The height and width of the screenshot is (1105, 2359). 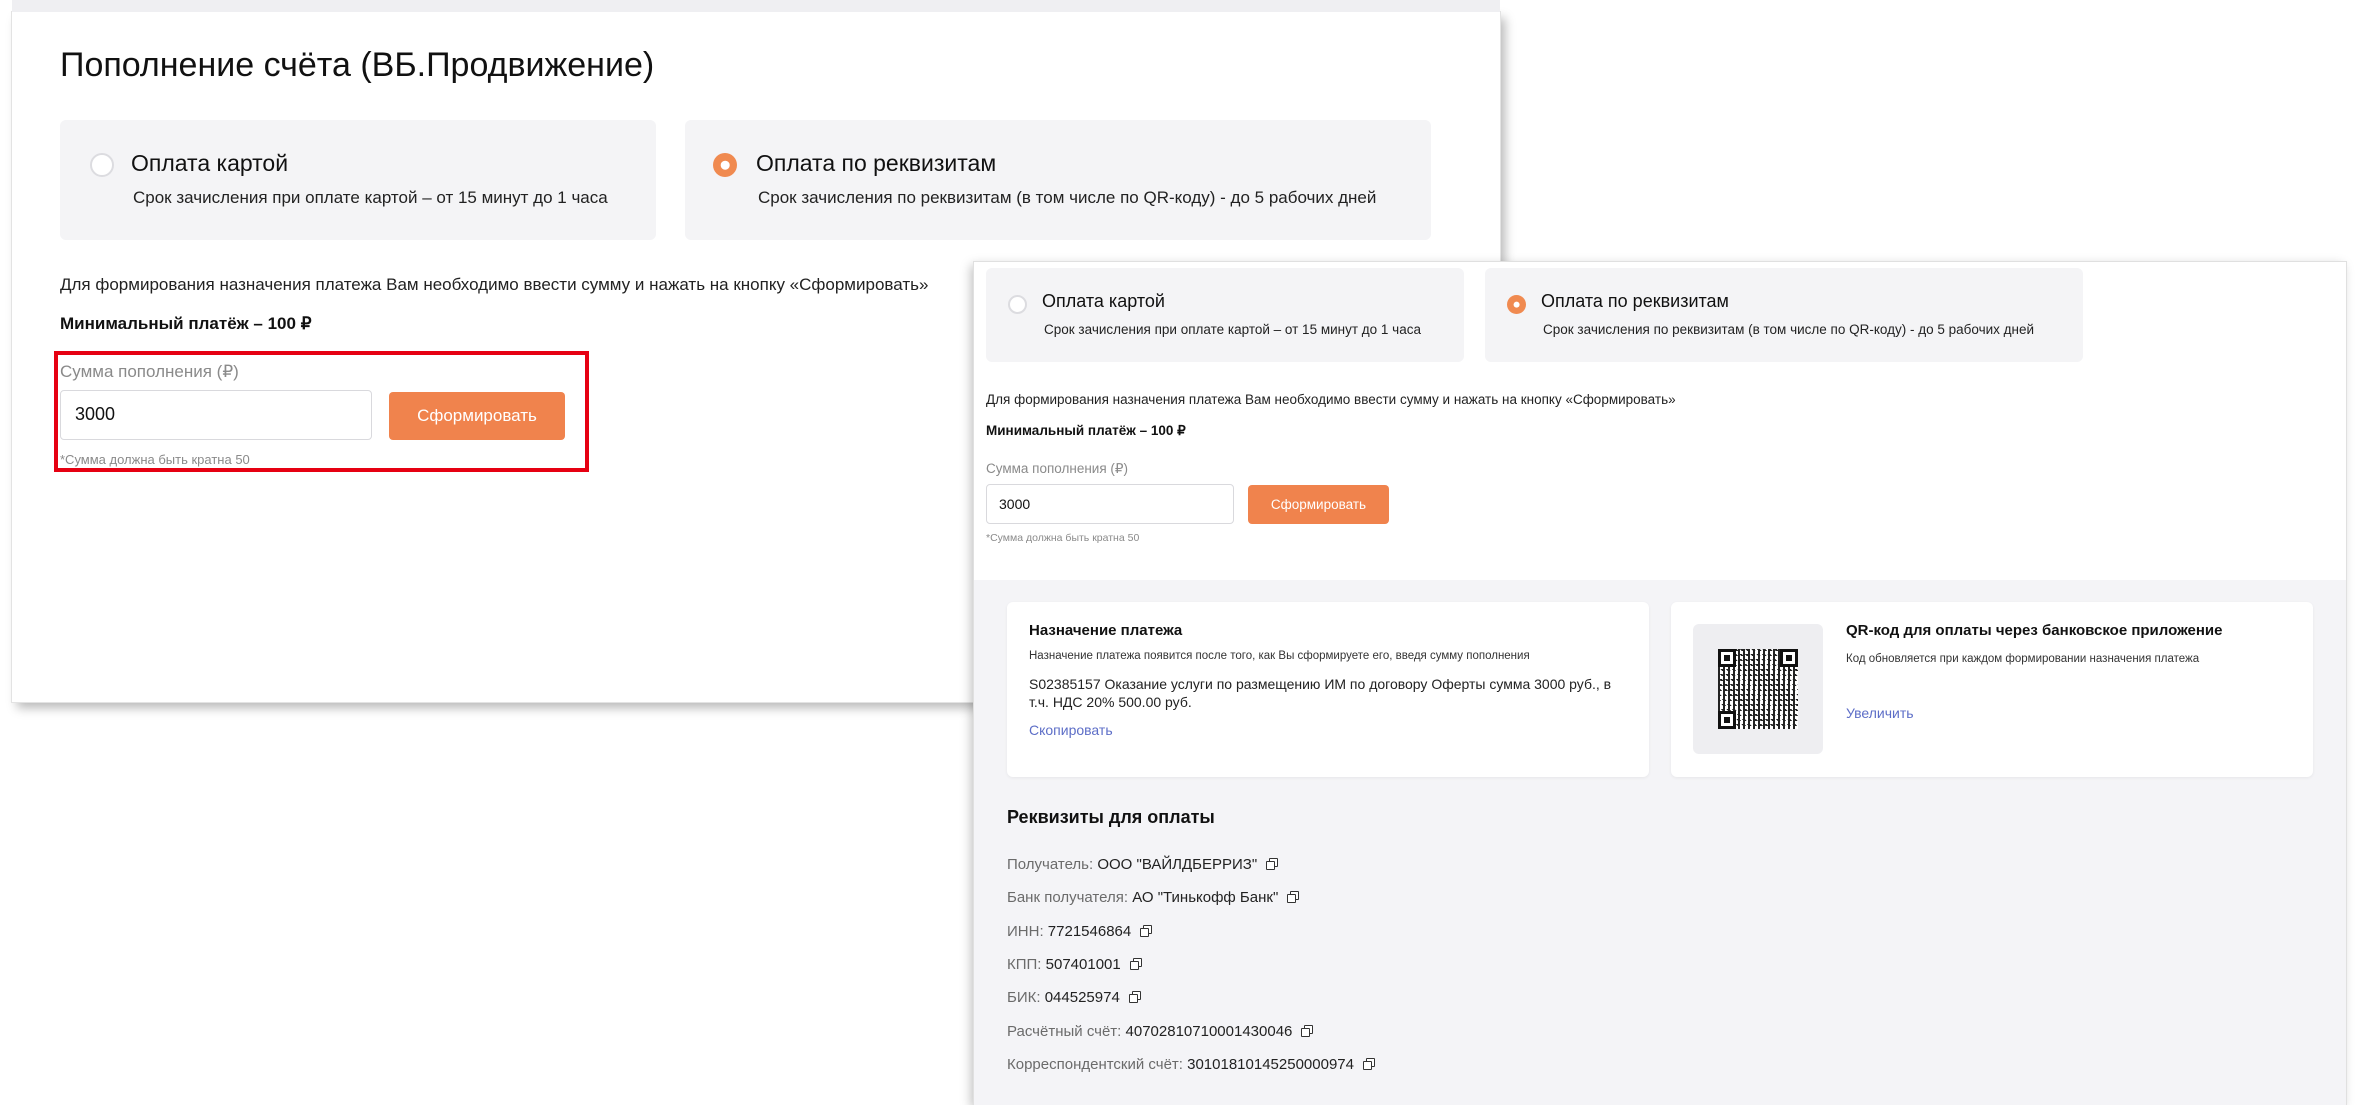 I want to click on requisite-value: 7721546864, so click(x=1089, y=931).